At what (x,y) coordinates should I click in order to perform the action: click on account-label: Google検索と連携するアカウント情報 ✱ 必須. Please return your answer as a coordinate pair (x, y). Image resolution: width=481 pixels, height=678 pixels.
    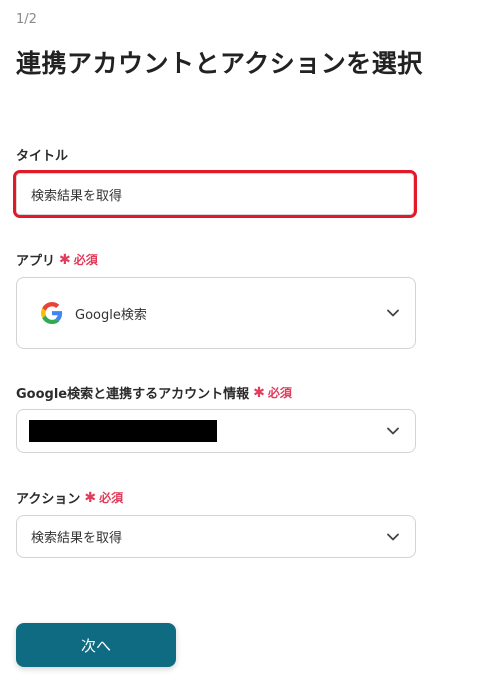
    Looking at the image, I should click on (154, 393).